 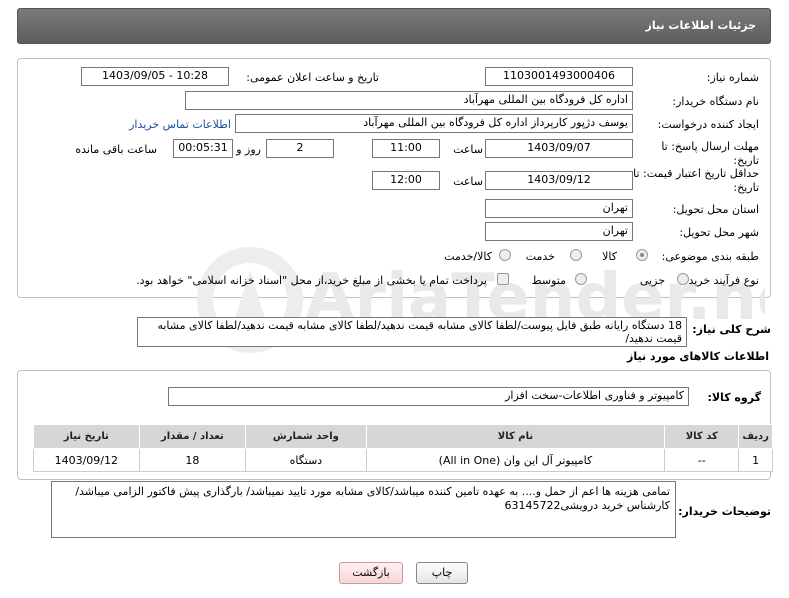 What do you see at coordinates (371, 573) in the screenshot?
I see `back-button: بازگشت` at bounding box center [371, 573].